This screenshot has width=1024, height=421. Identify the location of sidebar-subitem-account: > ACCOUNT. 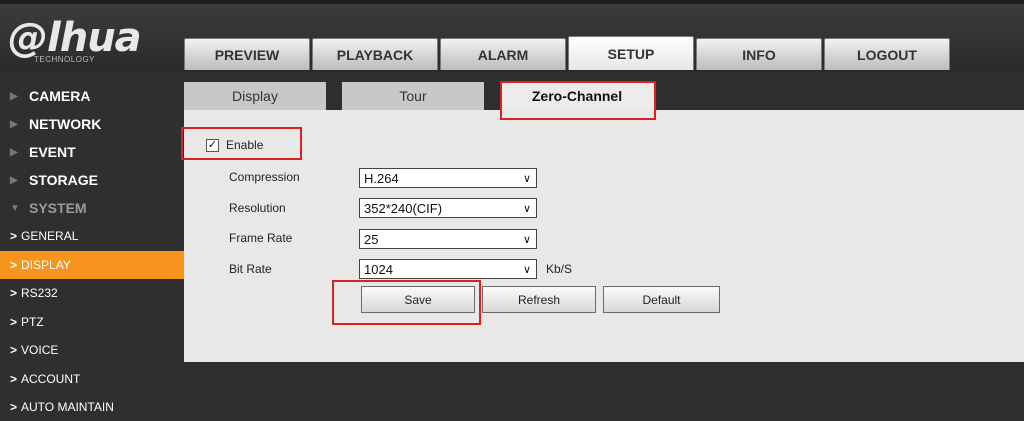
(92, 379).